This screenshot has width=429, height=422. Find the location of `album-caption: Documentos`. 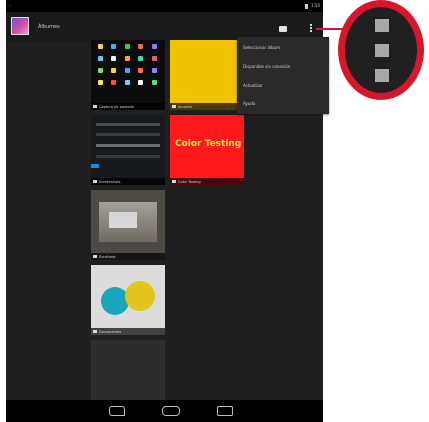

album-caption: Documentos is located at coordinates (128, 331).